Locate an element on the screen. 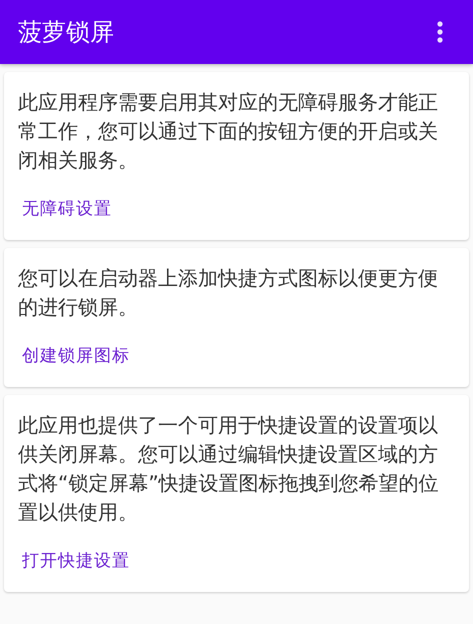  action-button: 创建锁屏图标 is located at coordinates (76, 355).